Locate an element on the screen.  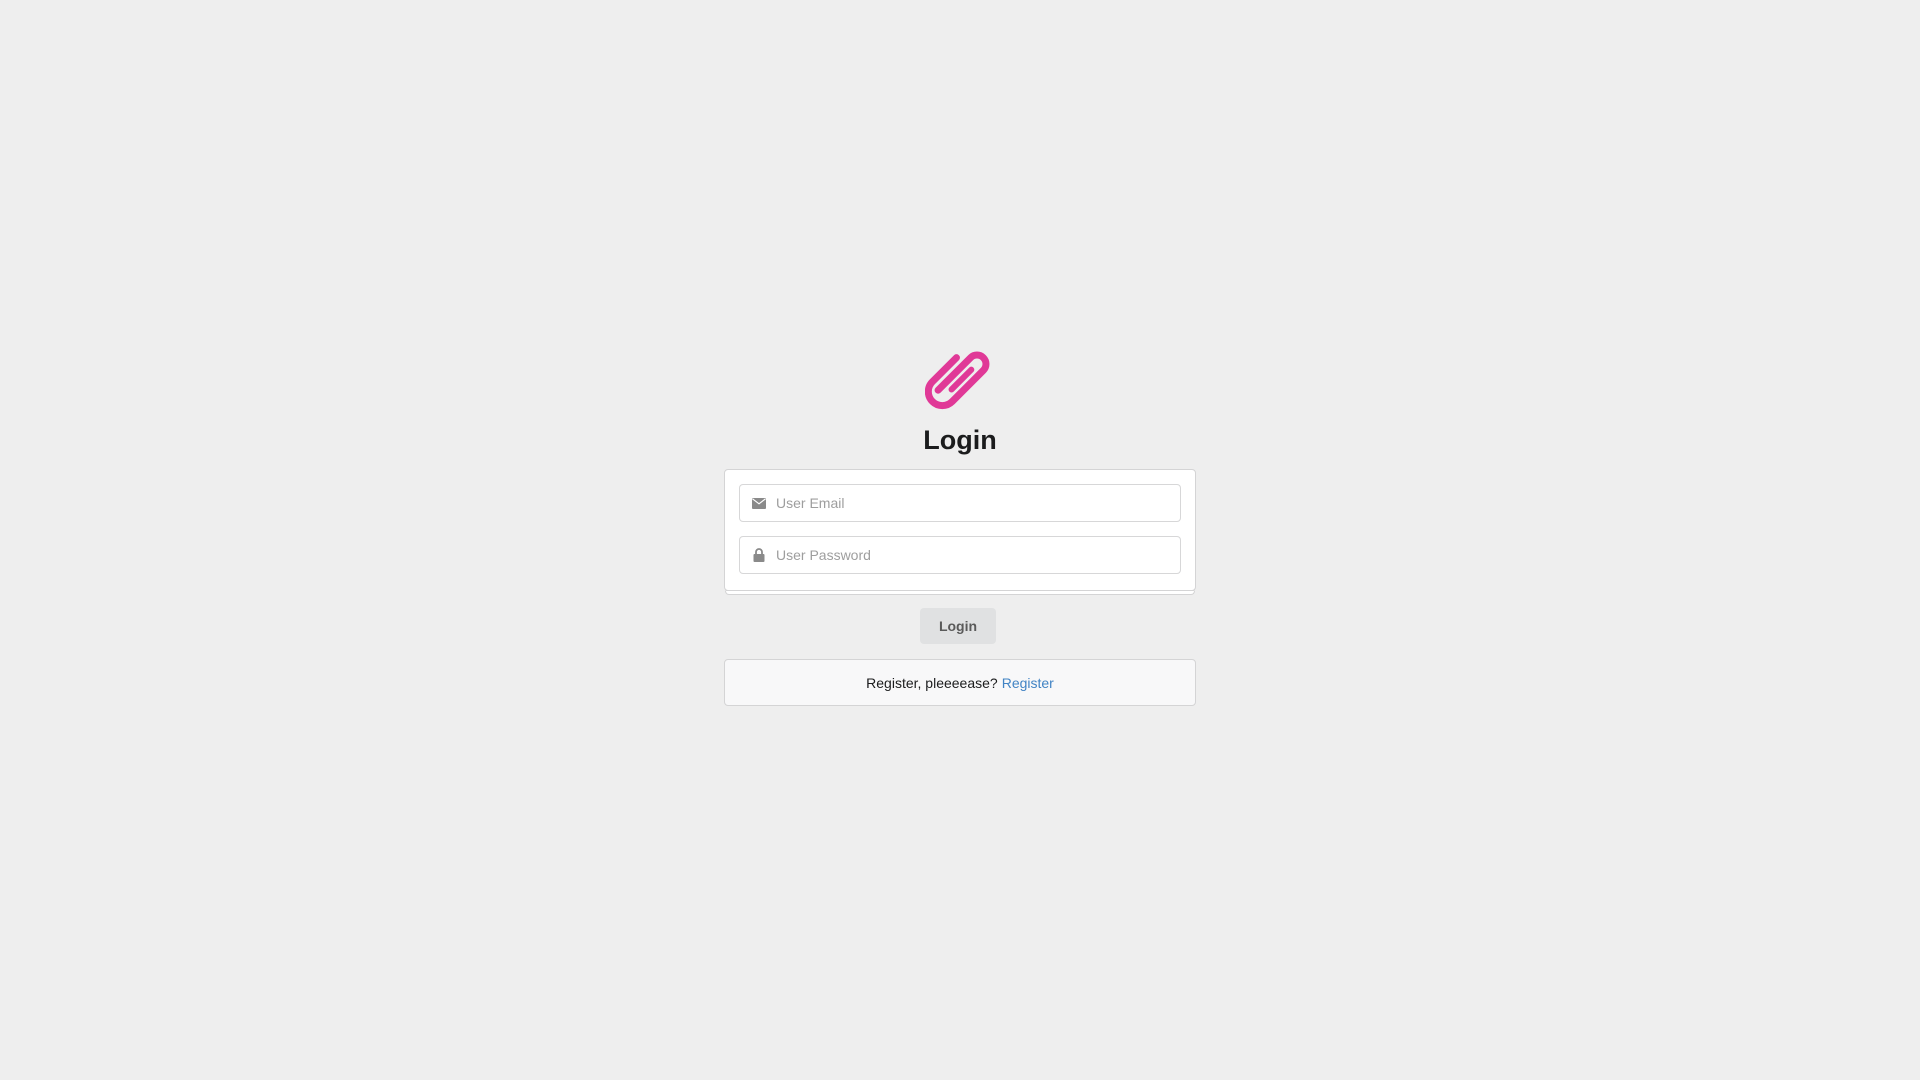
register-message: Register, pleeeease? Register is located at coordinates (960, 682).